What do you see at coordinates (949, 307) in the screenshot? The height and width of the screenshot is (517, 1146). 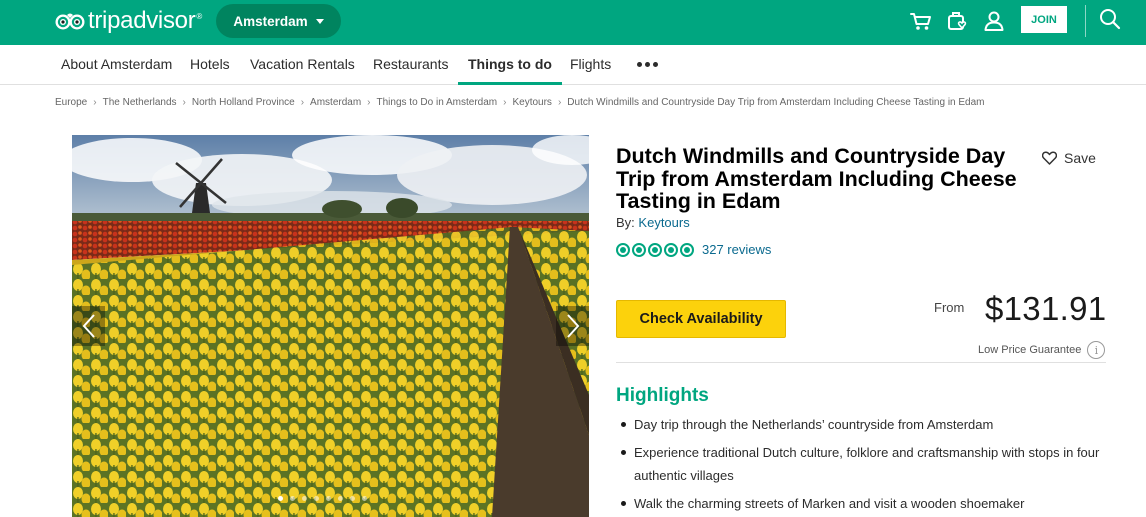 I see `from-label: From` at bounding box center [949, 307].